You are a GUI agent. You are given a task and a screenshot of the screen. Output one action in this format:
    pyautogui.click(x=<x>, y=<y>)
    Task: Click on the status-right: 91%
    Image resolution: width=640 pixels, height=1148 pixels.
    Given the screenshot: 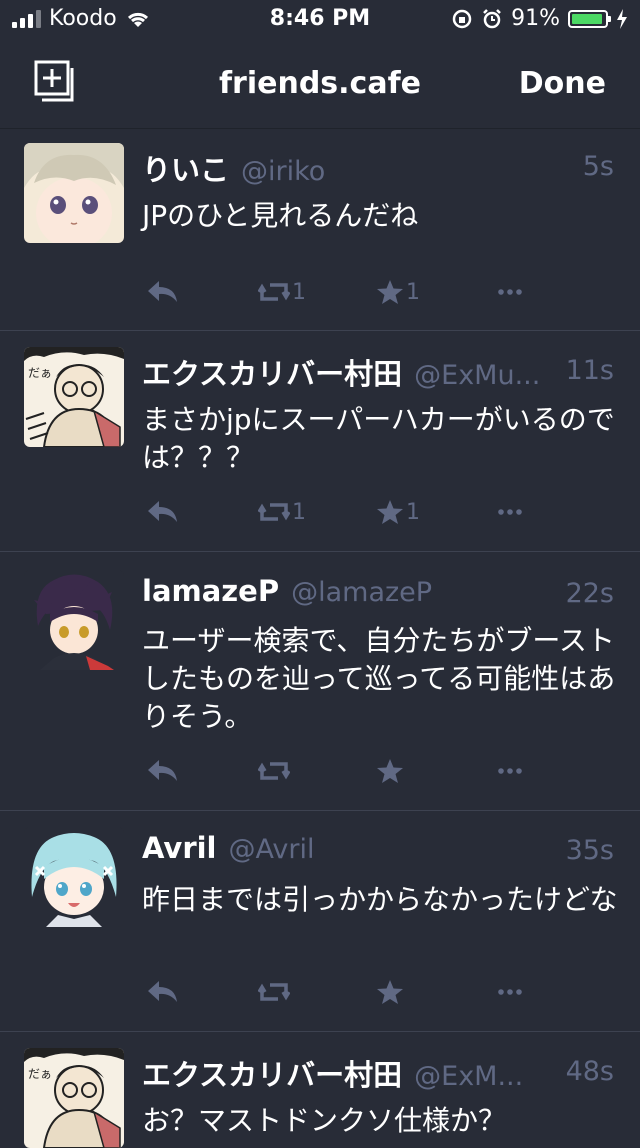 What is the action you would take?
    pyautogui.click(x=539, y=18)
    